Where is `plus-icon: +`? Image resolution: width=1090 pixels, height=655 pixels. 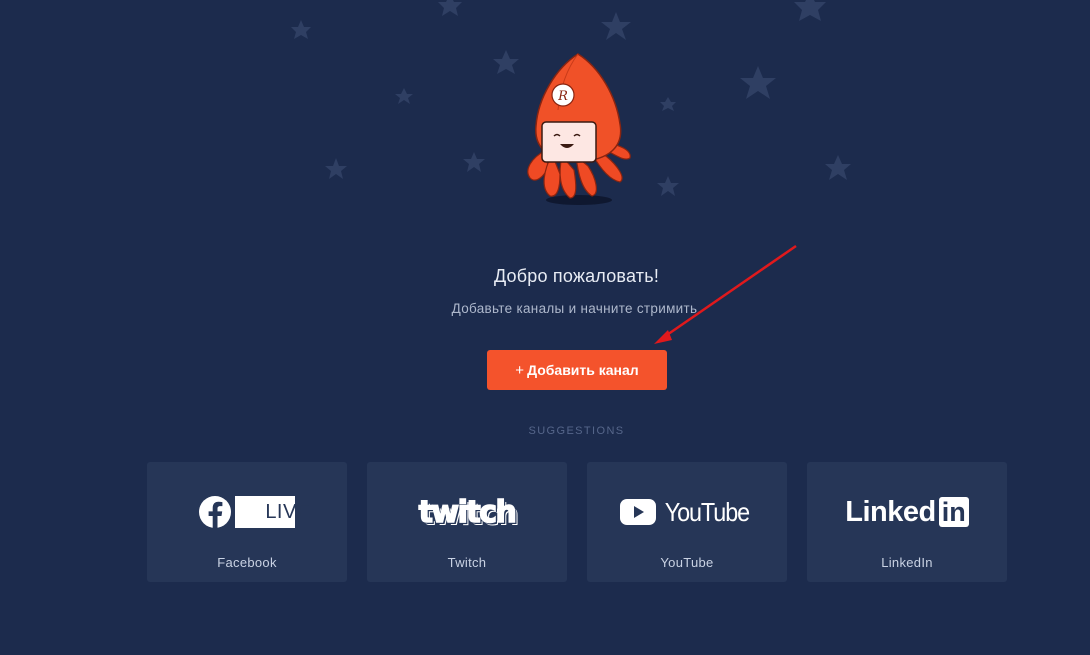
plus-icon: + is located at coordinates (520, 370).